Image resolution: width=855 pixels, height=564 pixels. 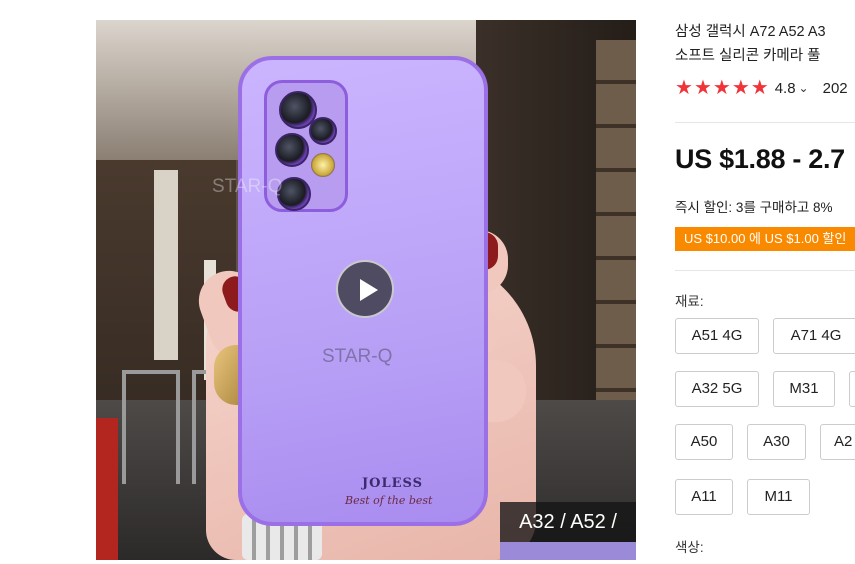 What do you see at coordinates (814, 336) in the screenshot?
I see `material-option: A71 4G` at bounding box center [814, 336].